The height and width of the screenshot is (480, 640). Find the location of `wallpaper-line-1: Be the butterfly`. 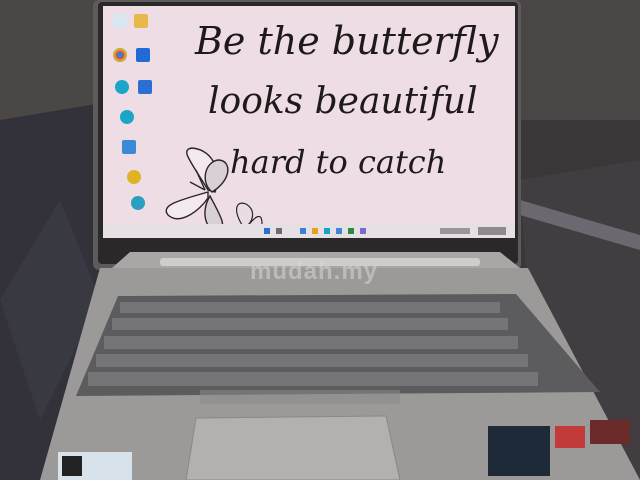

wallpaper-line-1: Be the butterfly is located at coordinates (347, 41).